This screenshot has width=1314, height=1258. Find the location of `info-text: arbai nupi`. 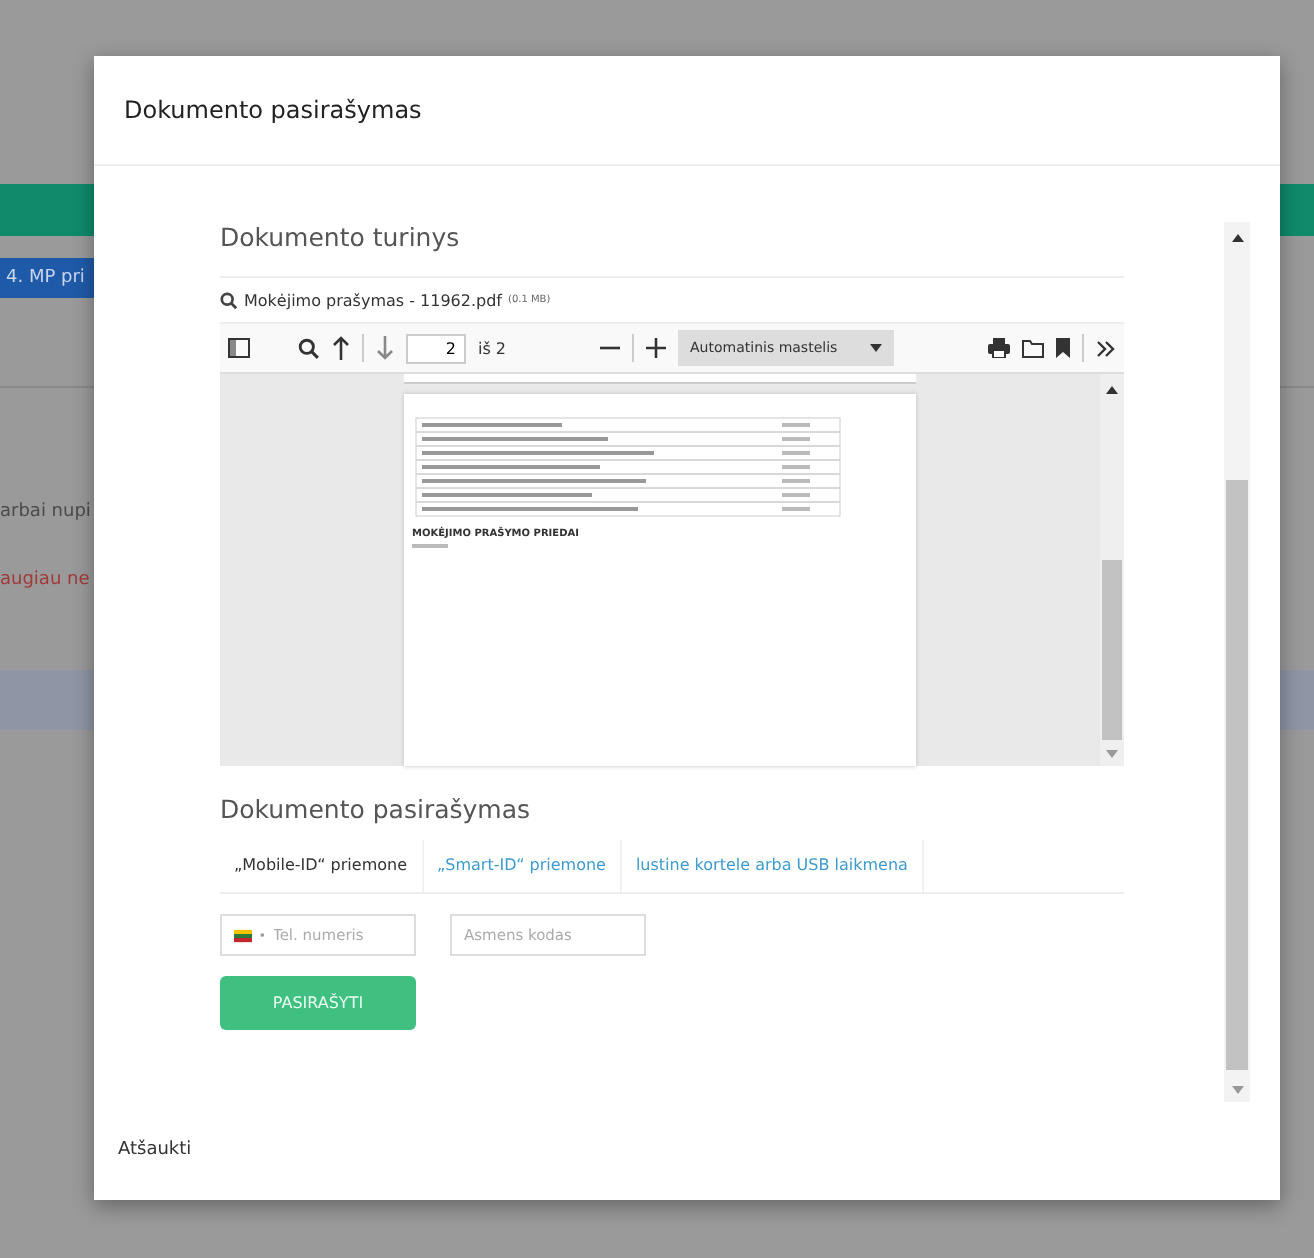

info-text: arbai nupi is located at coordinates (46, 512).